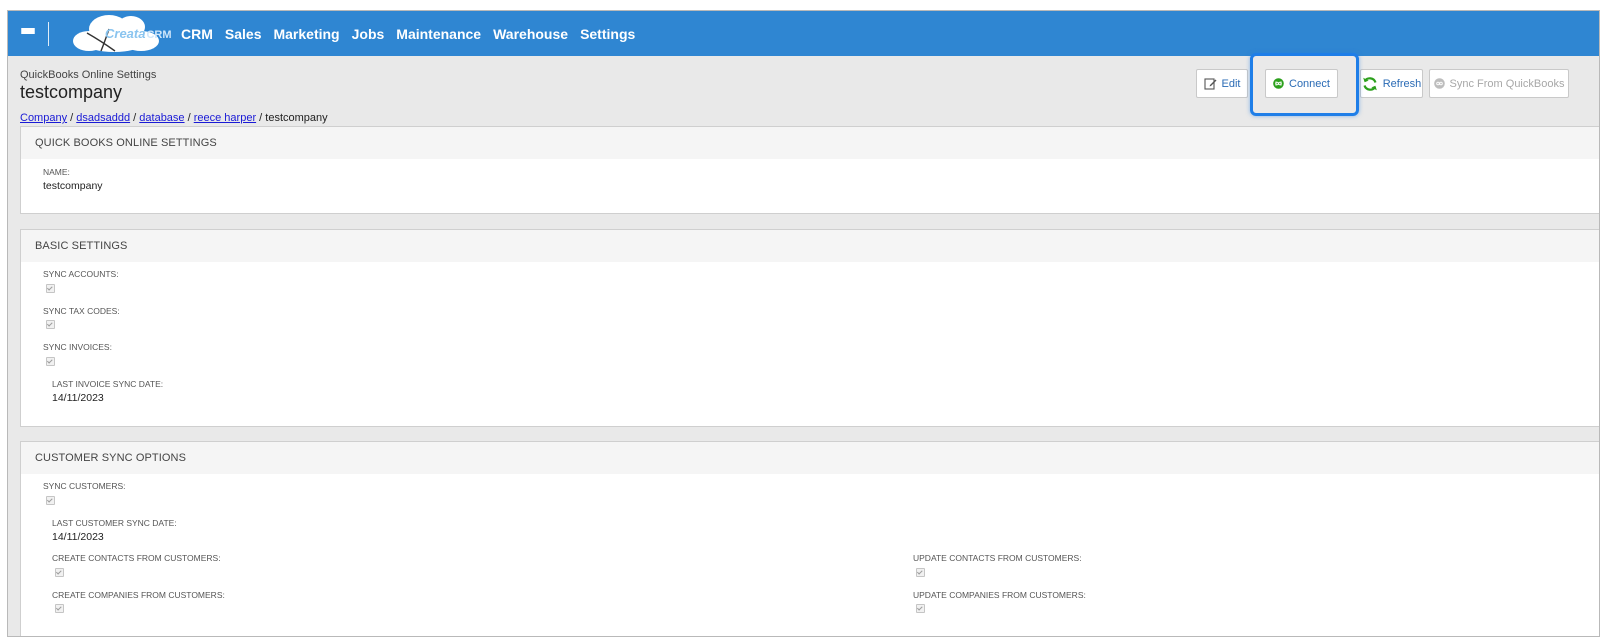 The height and width of the screenshot is (640, 1607). Describe the element at coordinates (1507, 83) in the screenshot. I see `sync-button-label: Sync From QuickBooks` at that location.